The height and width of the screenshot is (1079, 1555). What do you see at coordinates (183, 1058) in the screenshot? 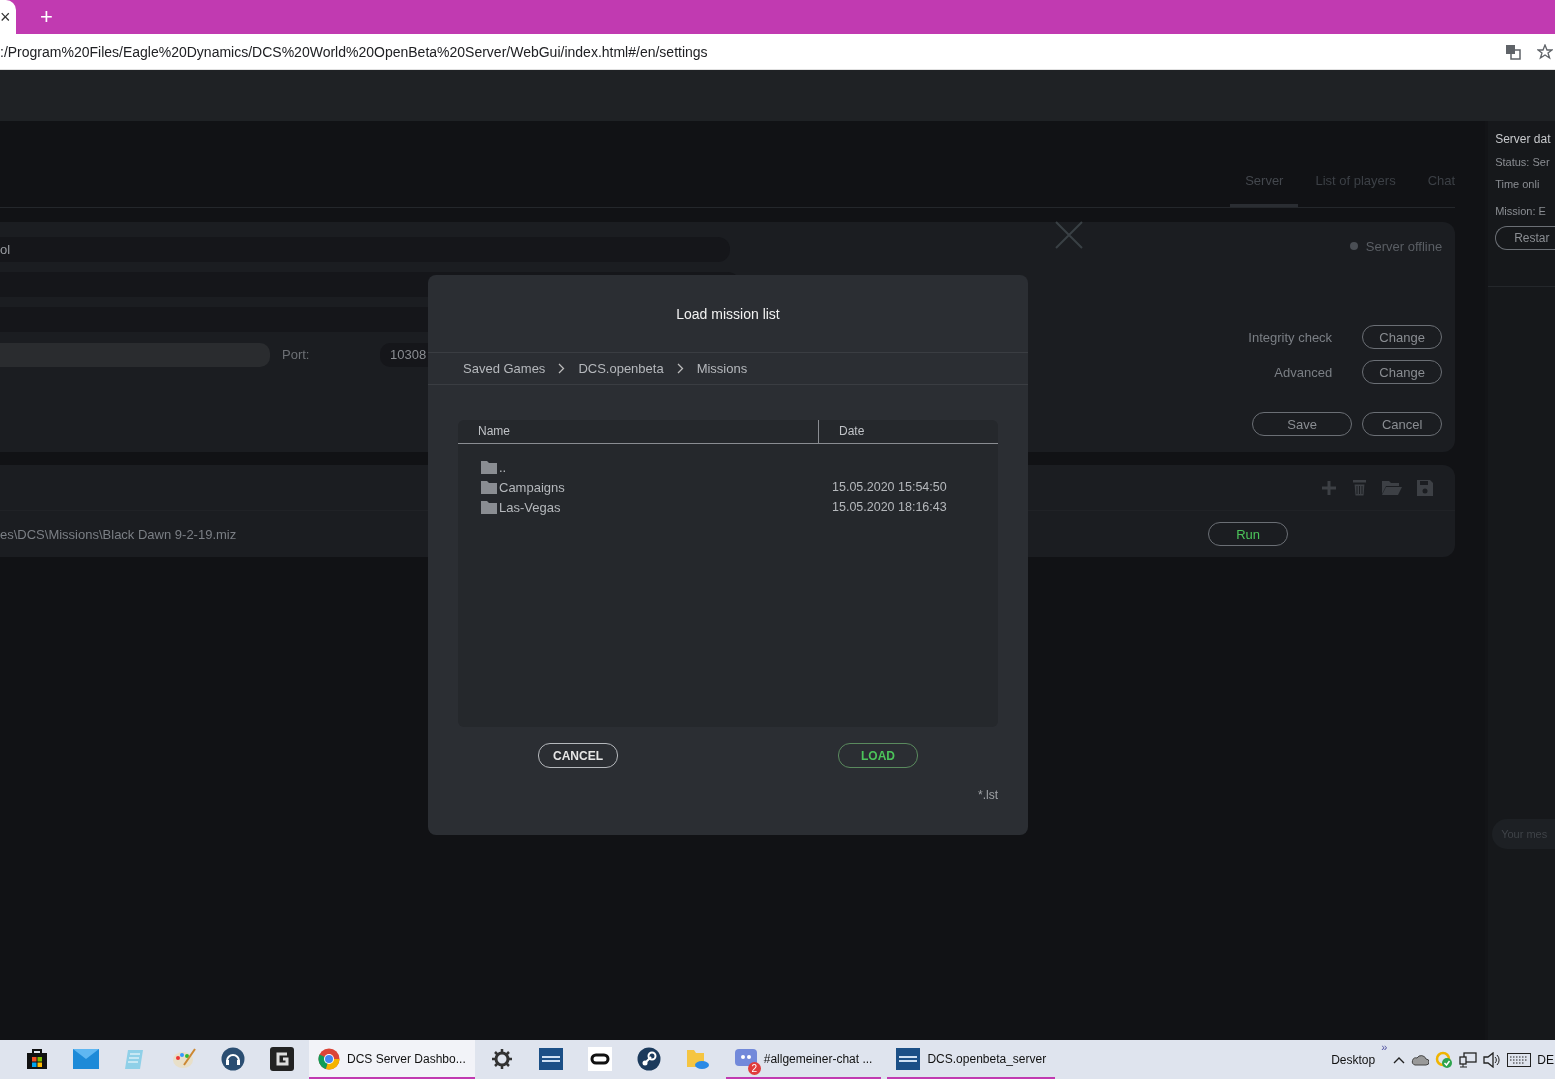
I see `palette-icon` at bounding box center [183, 1058].